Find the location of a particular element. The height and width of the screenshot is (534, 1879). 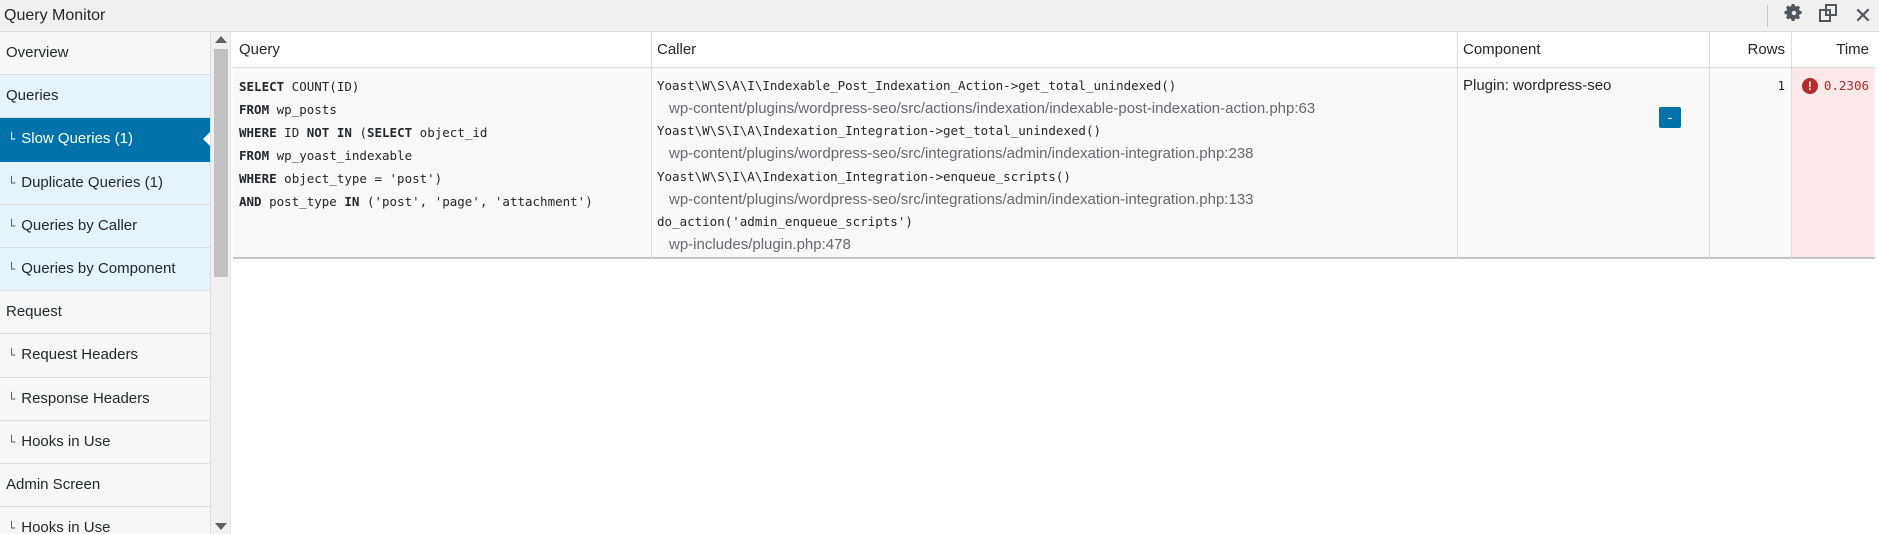

sidebar-item-label: Slow Queries (1) is located at coordinates (77, 139).